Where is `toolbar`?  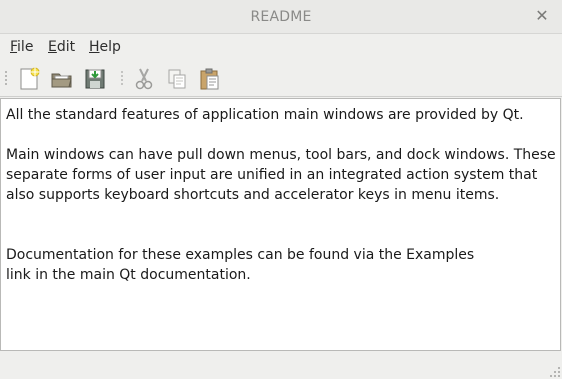 toolbar is located at coordinates (281, 79).